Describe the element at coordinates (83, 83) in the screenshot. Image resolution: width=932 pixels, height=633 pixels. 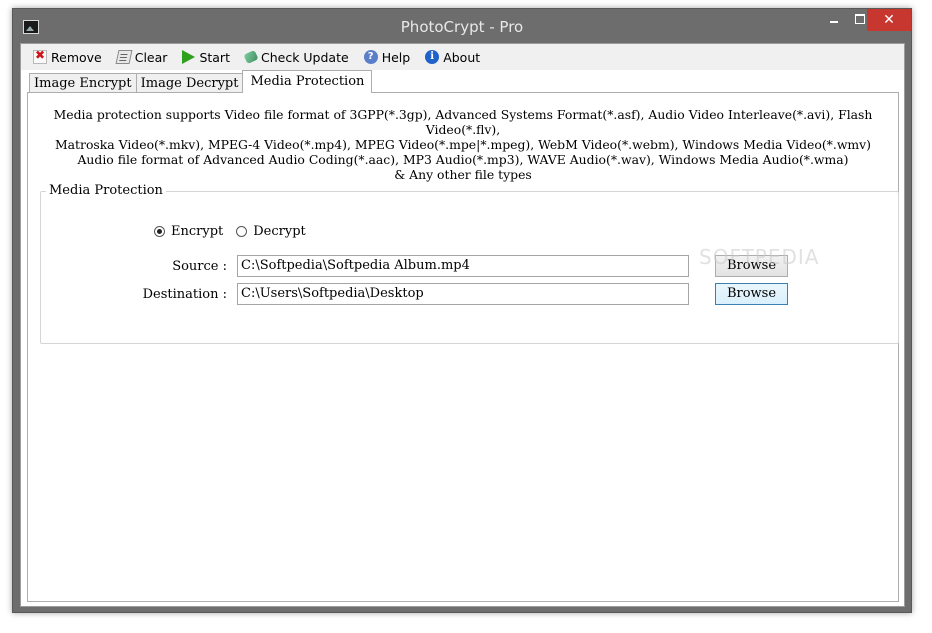
I see `tab-image-encrypt: Image Encrypt` at that location.